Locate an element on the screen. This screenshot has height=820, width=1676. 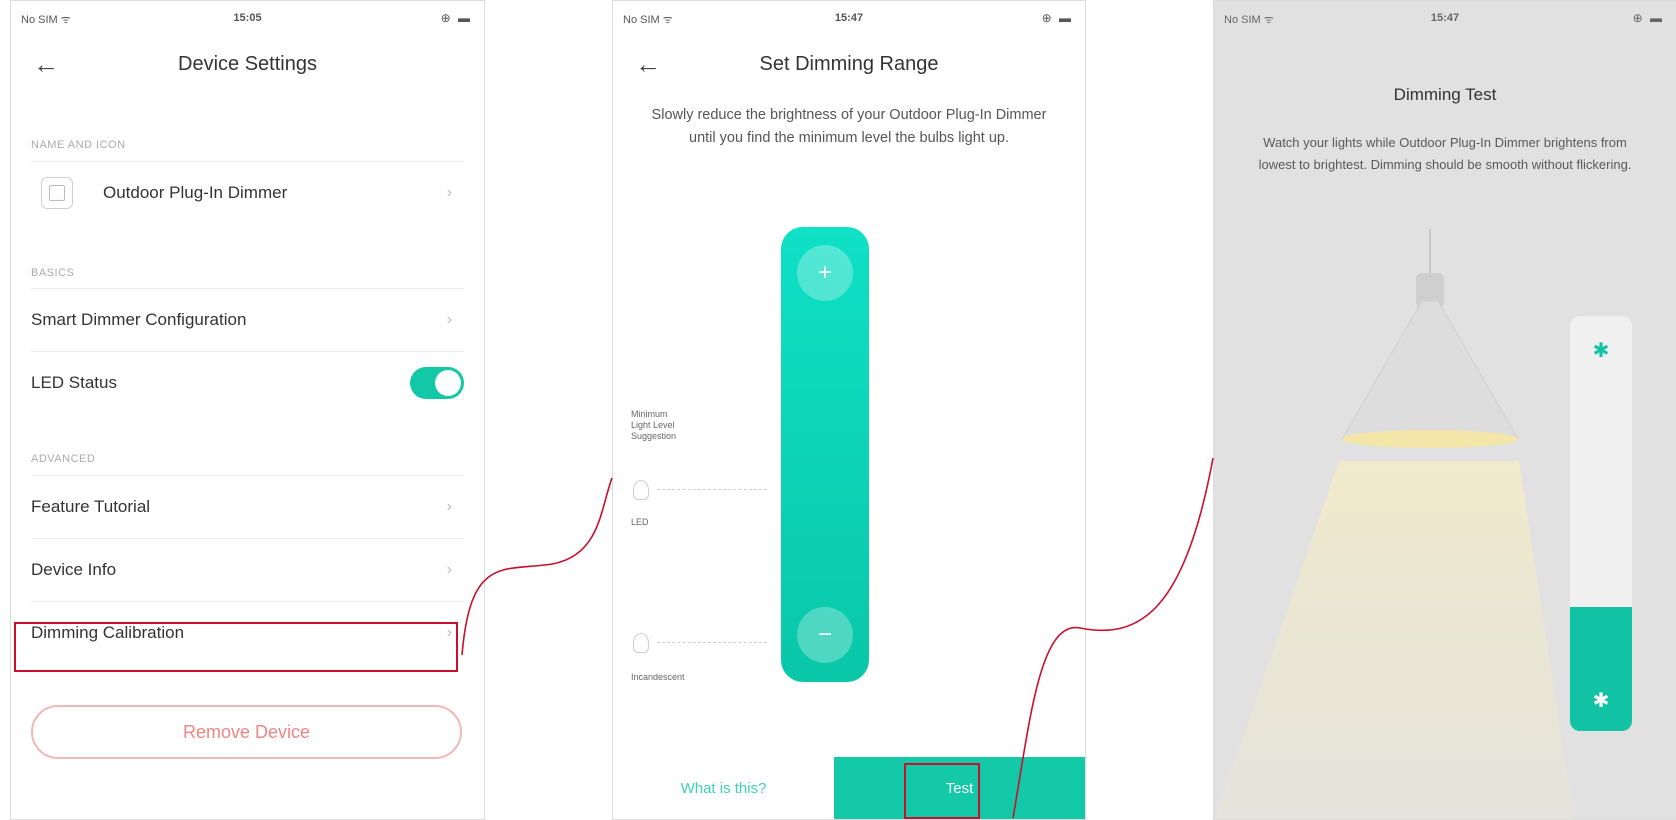
device-name-row: Outdoor Plug-In Dimmer › is located at coordinates (247, 192).